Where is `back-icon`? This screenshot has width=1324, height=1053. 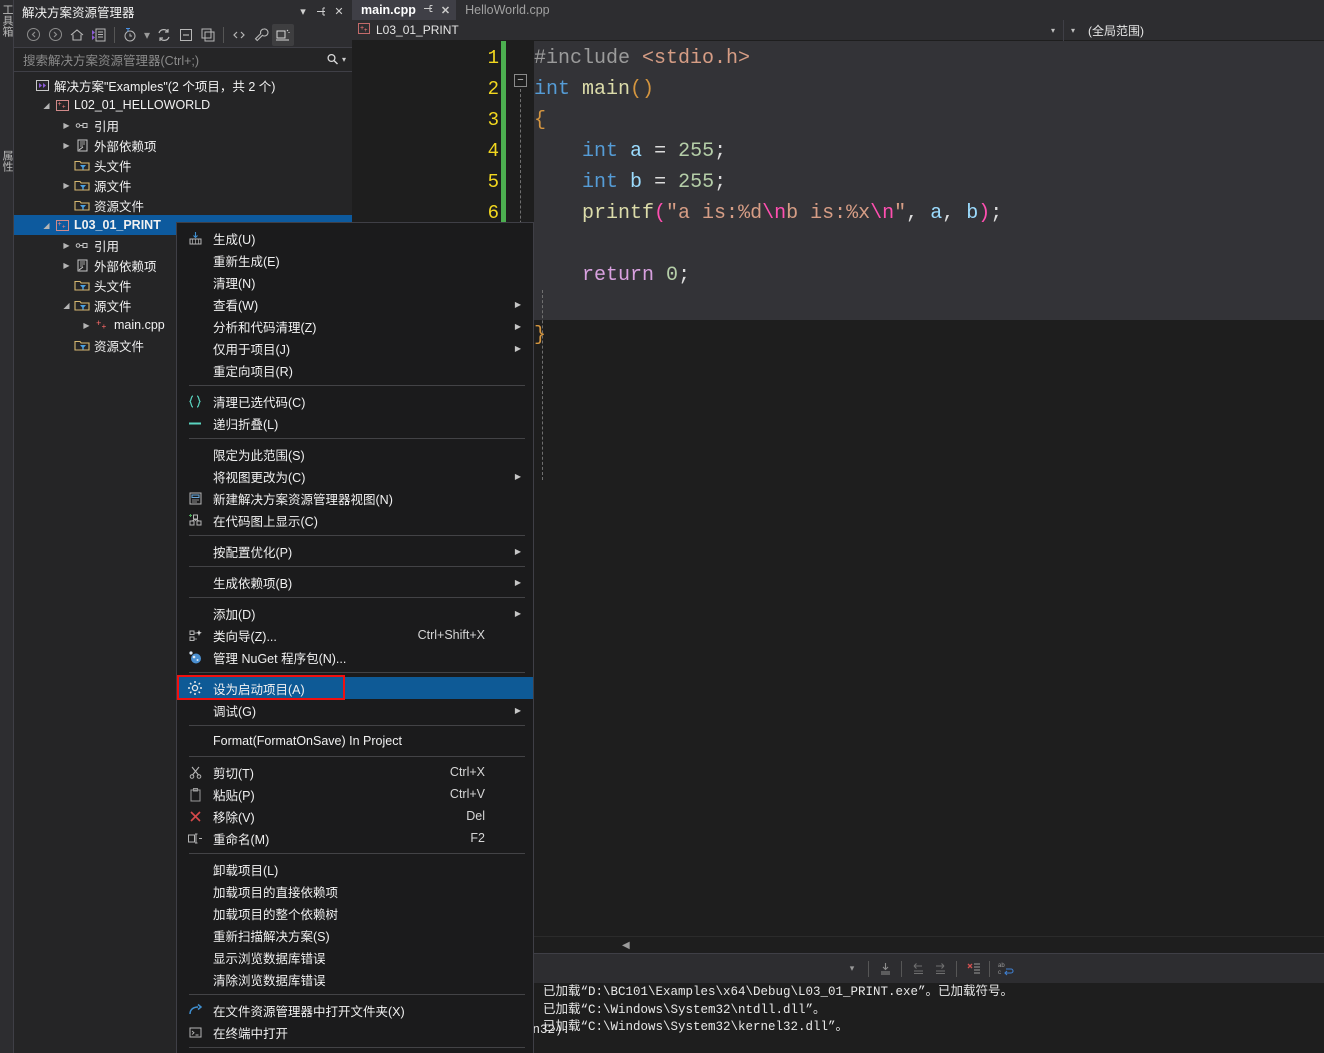
back-icon is located at coordinates (33, 35).